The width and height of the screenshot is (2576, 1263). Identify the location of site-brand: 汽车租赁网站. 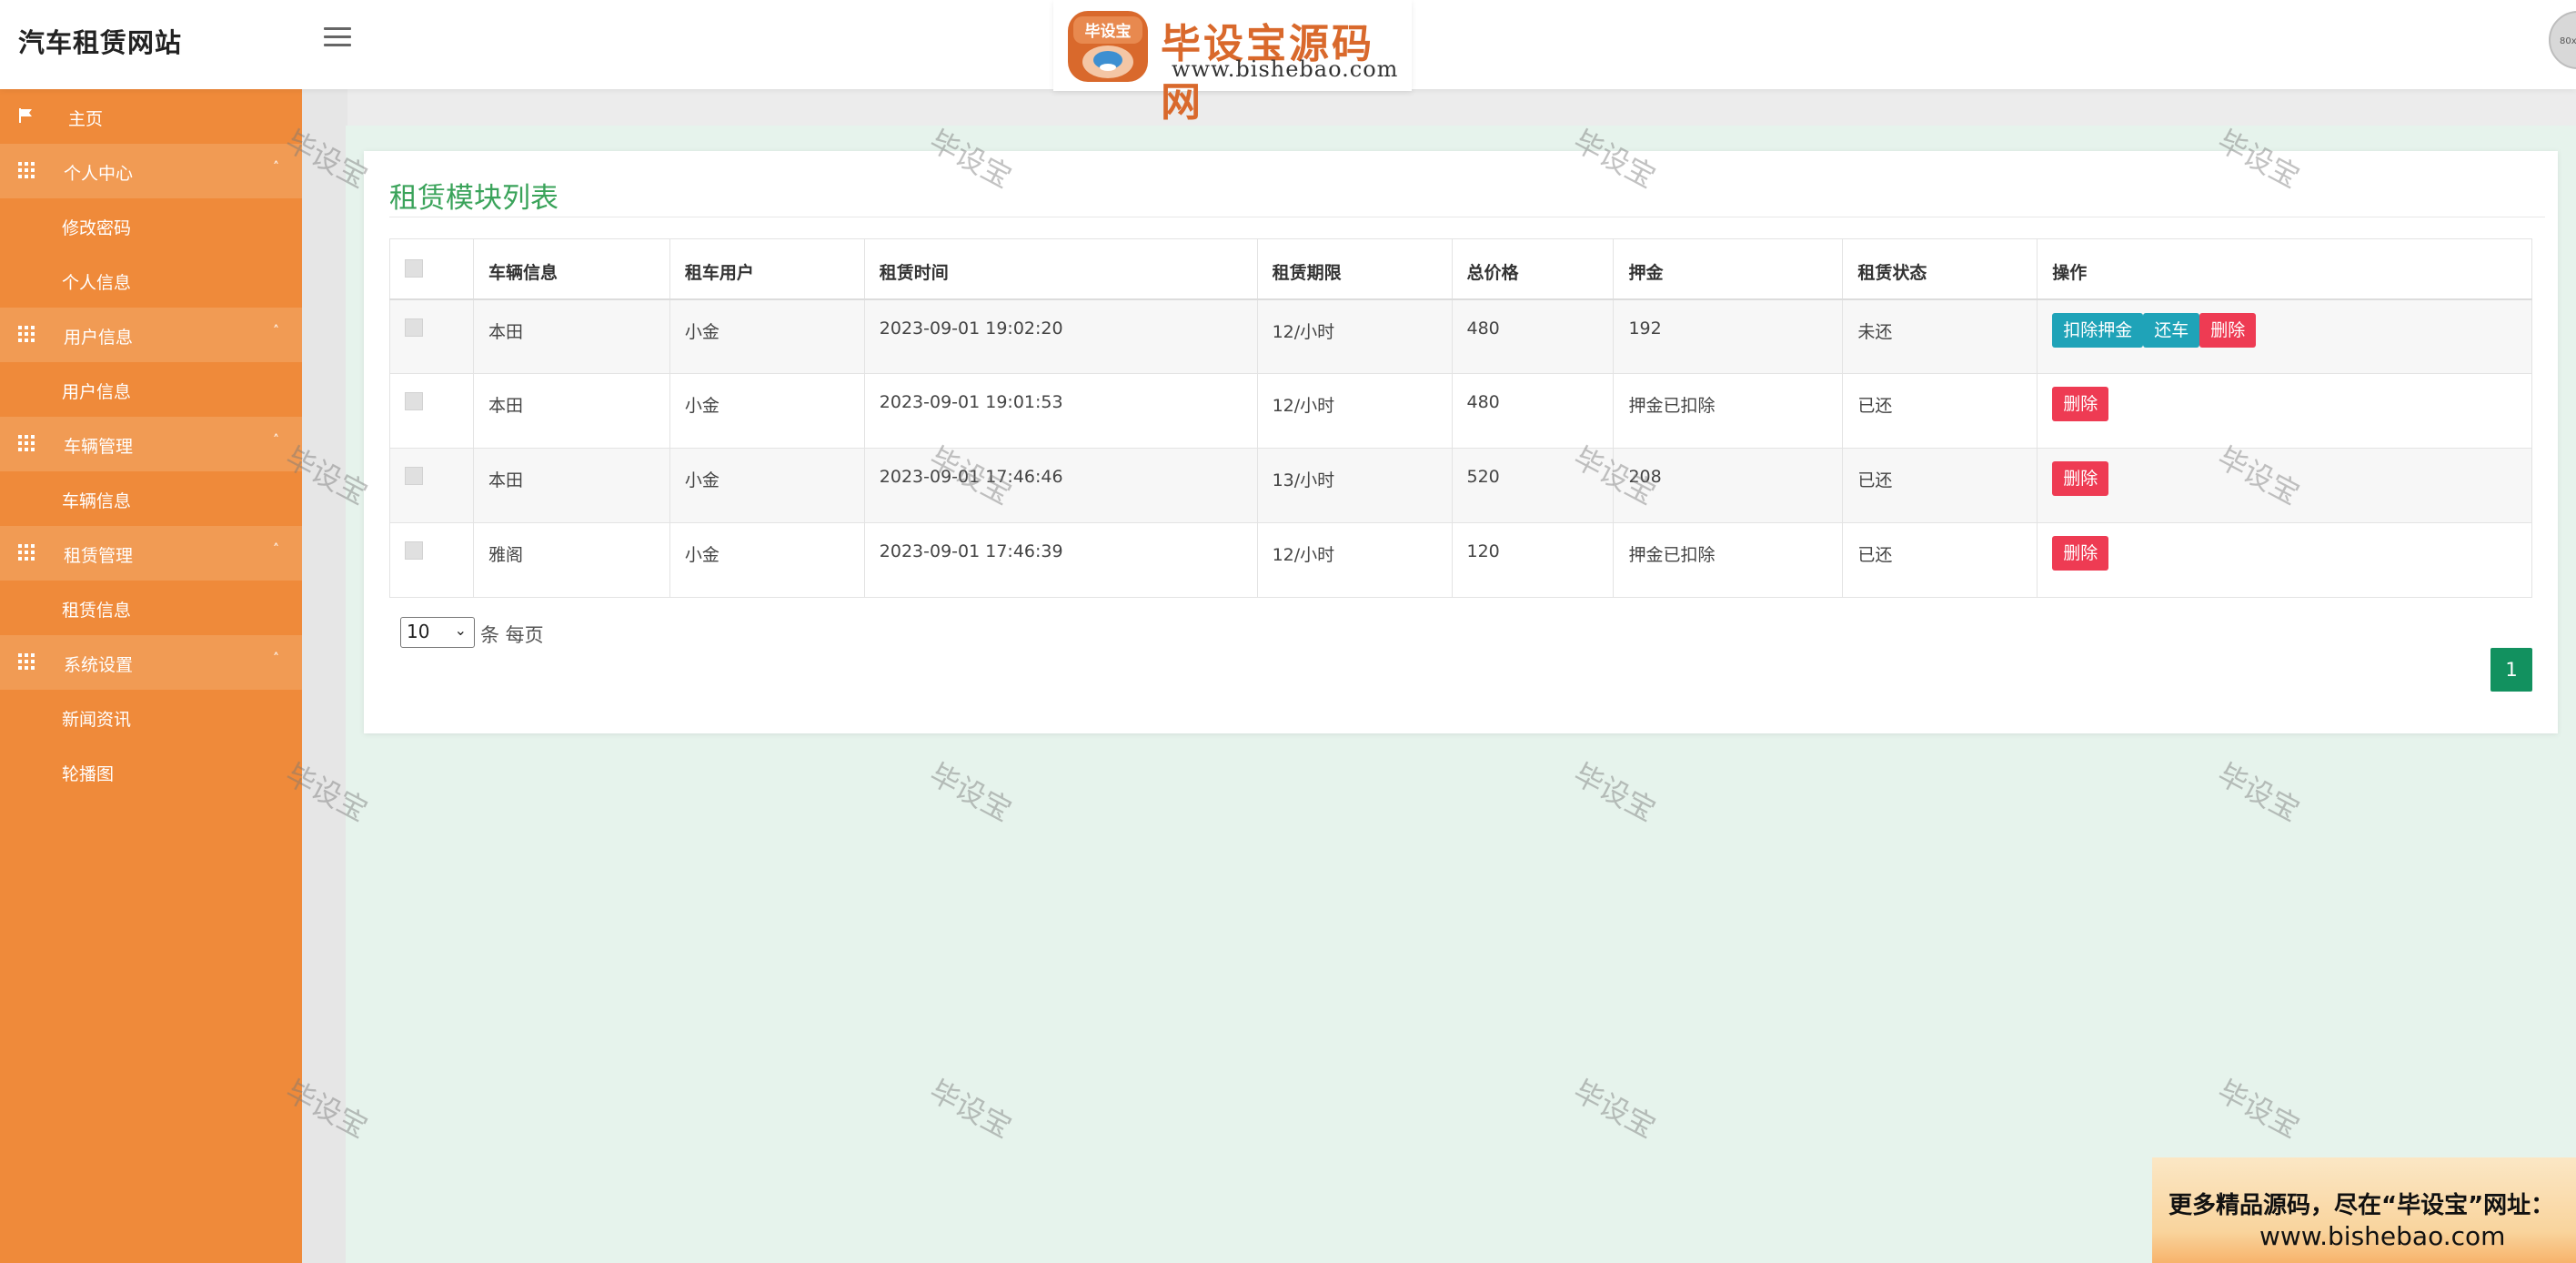
(100, 42).